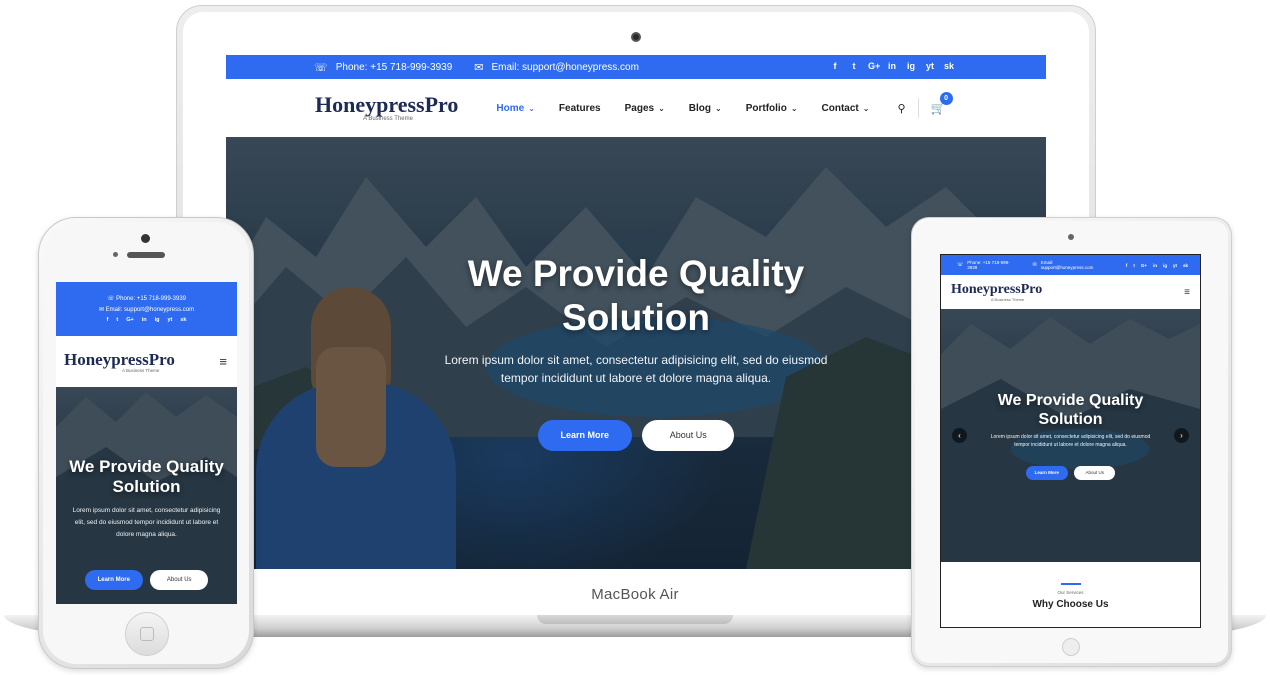 The width and height of the screenshot is (1270, 675). I want to click on tablet-logo-main: Honeypress, so click(986, 289).